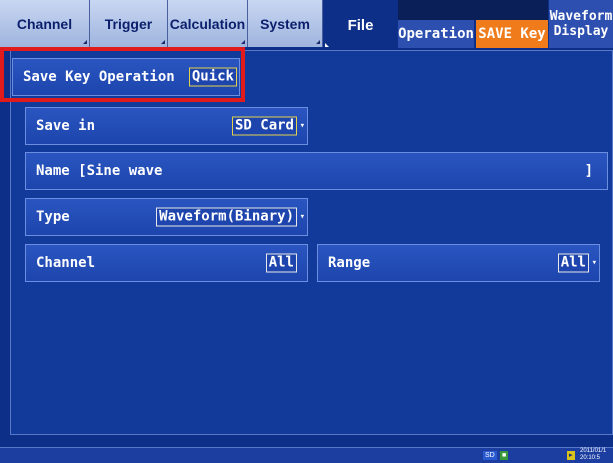 The image size is (613, 463). What do you see at coordinates (166, 263) in the screenshot?
I see `channel-row: Channel All` at bounding box center [166, 263].